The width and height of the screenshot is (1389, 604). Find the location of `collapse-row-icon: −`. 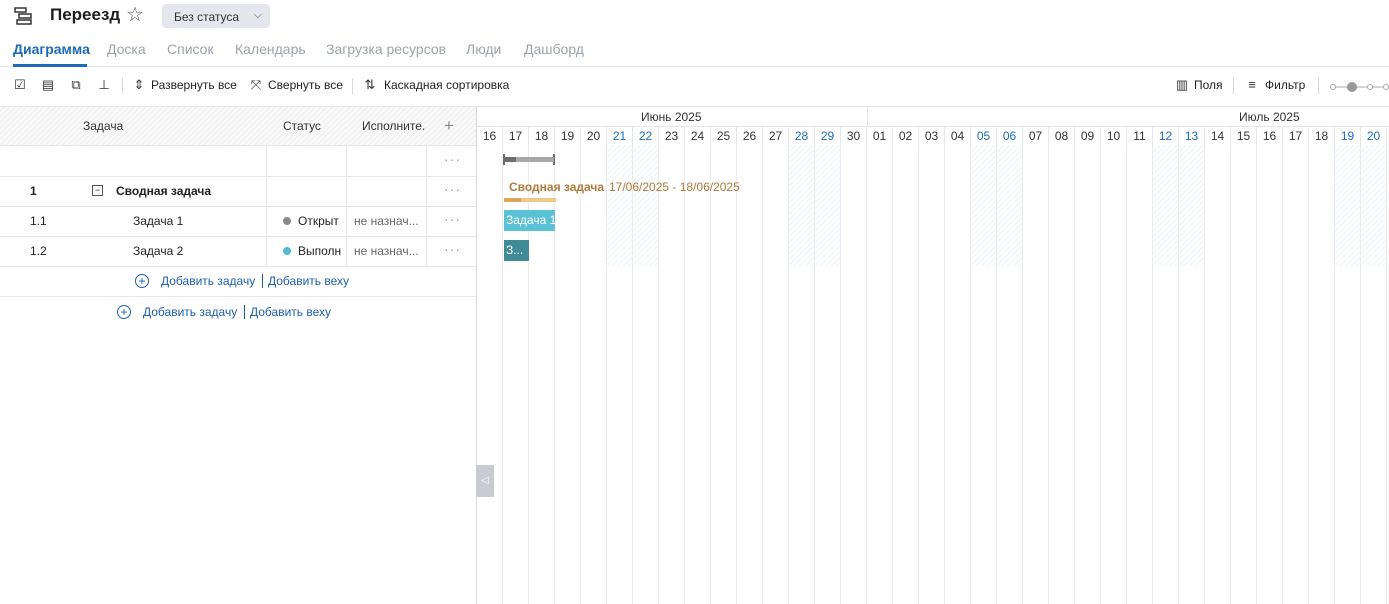

collapse-row-icon: − is located at coordinates (97, 190).